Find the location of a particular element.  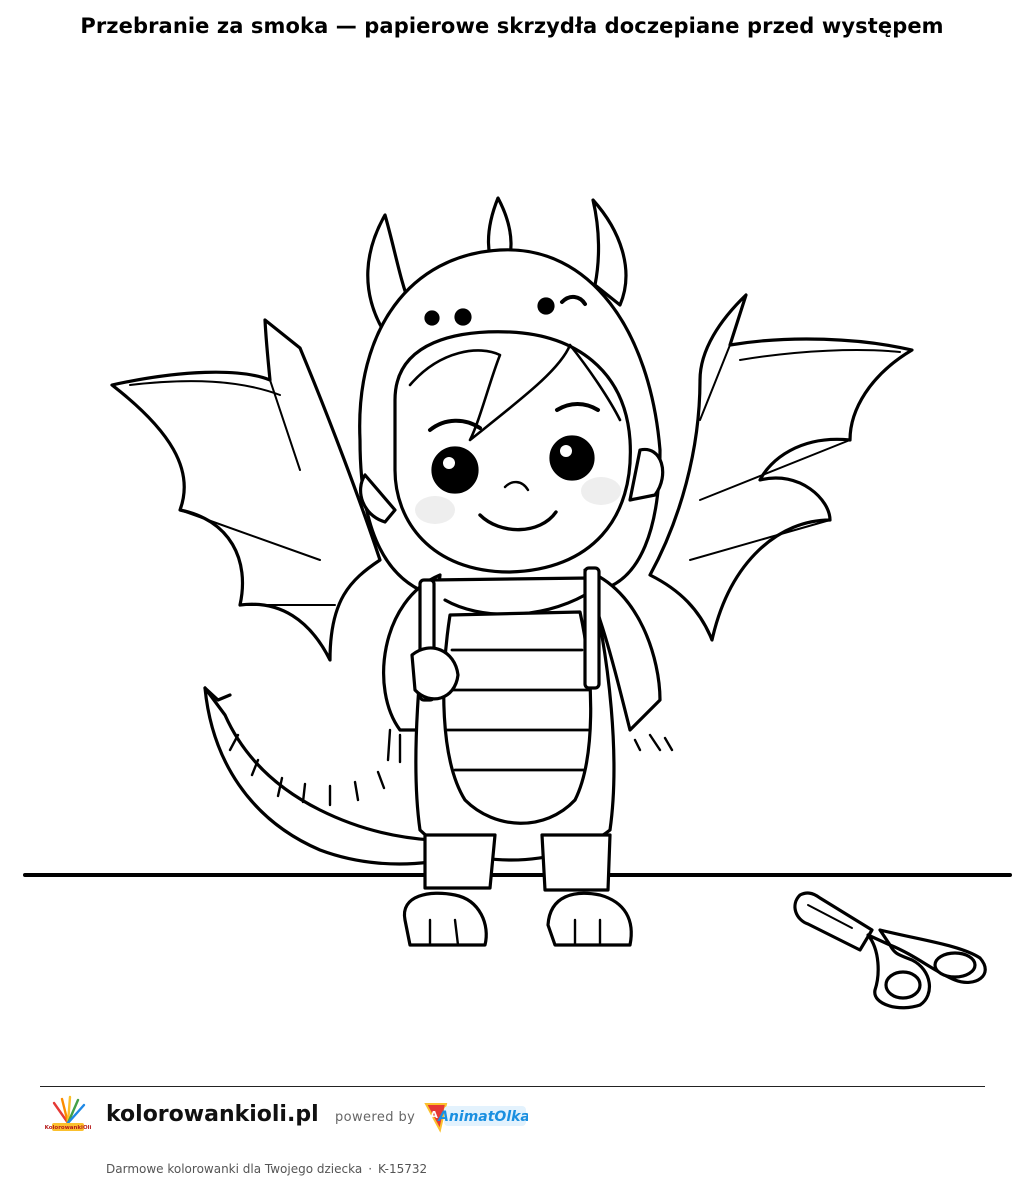

left-wing is located at coordinates (246, 490).